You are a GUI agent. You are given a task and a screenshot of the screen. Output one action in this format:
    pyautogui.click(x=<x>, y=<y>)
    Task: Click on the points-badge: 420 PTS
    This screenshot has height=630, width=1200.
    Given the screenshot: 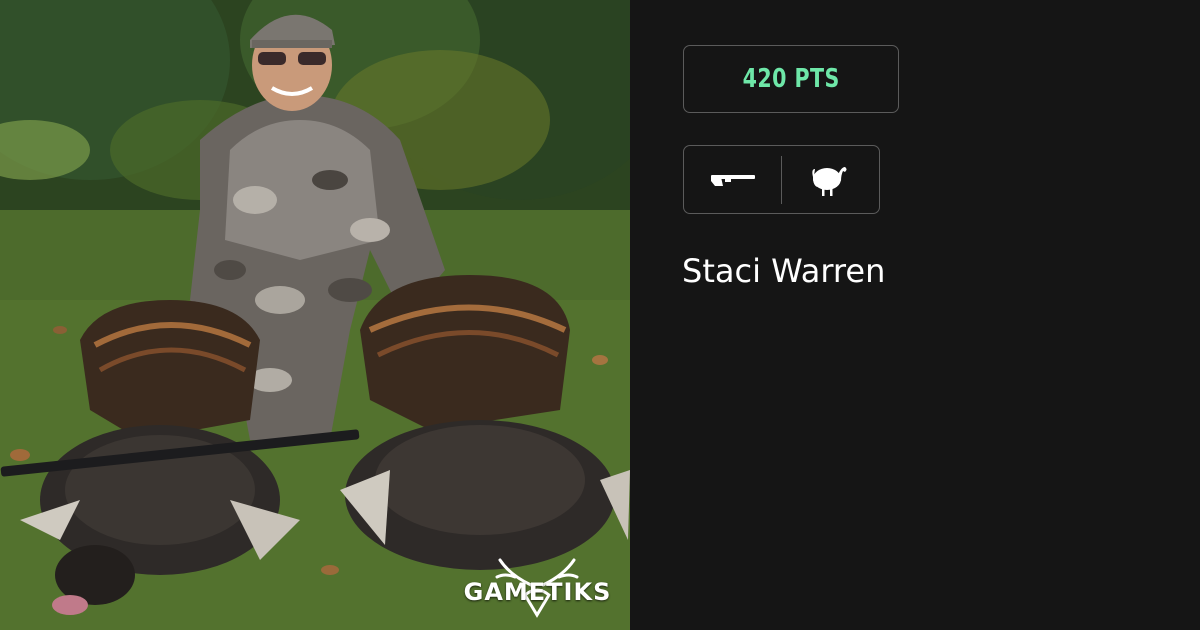 What is the action you would take?
    pyautogui.click(x=791, y=79)
    